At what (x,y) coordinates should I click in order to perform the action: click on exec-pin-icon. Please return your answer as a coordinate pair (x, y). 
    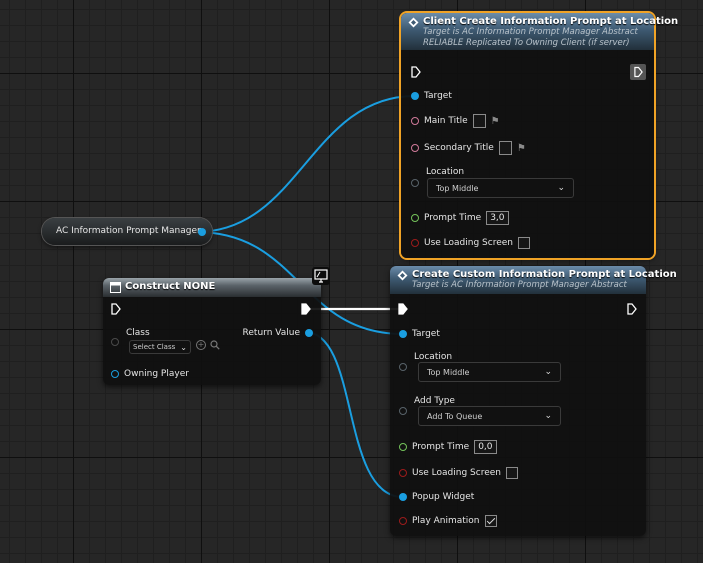
    Looking at the image, I should click on (638, 72).